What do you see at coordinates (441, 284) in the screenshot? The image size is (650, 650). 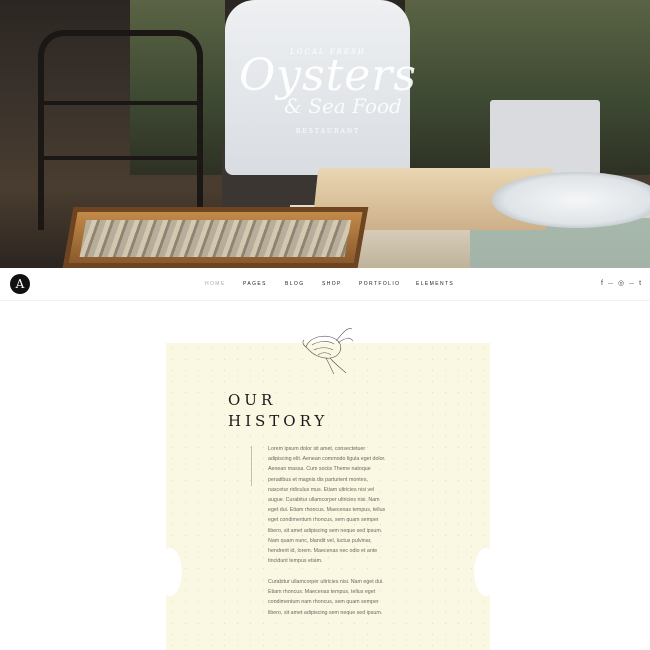 I see `nav-item-elements: ELEMENTS` at bounding box center [441, 284].